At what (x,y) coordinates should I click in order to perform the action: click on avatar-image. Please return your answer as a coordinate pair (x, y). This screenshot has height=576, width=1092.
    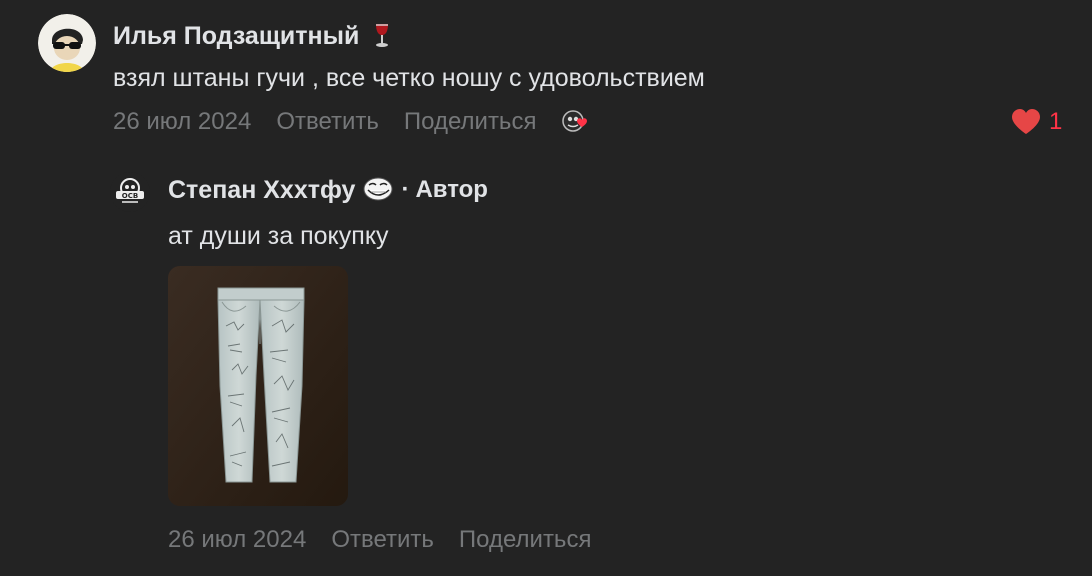
    Looking at the image, I should click on (67, 43).